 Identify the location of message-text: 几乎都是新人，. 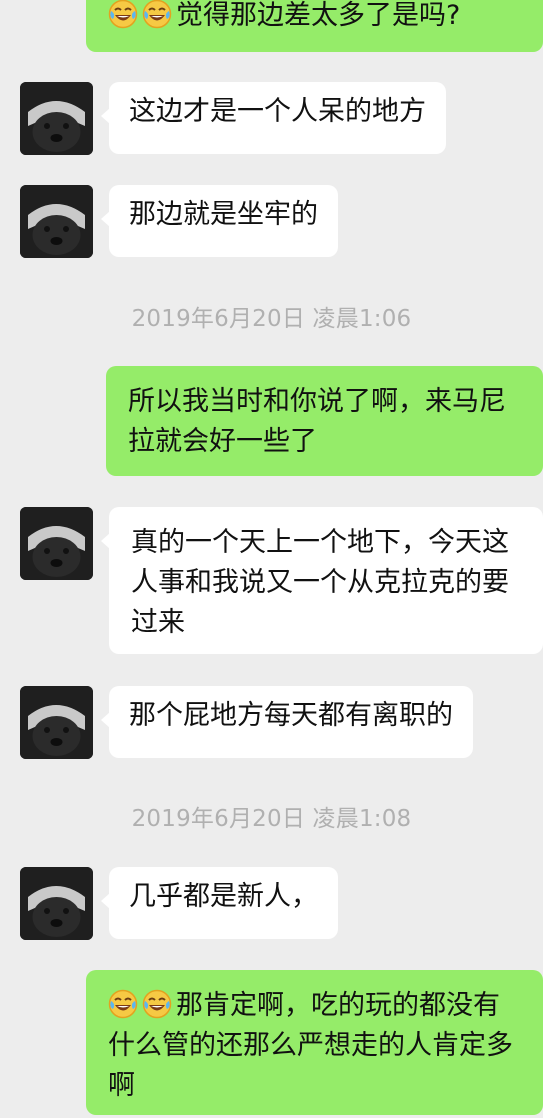
(223, 896).